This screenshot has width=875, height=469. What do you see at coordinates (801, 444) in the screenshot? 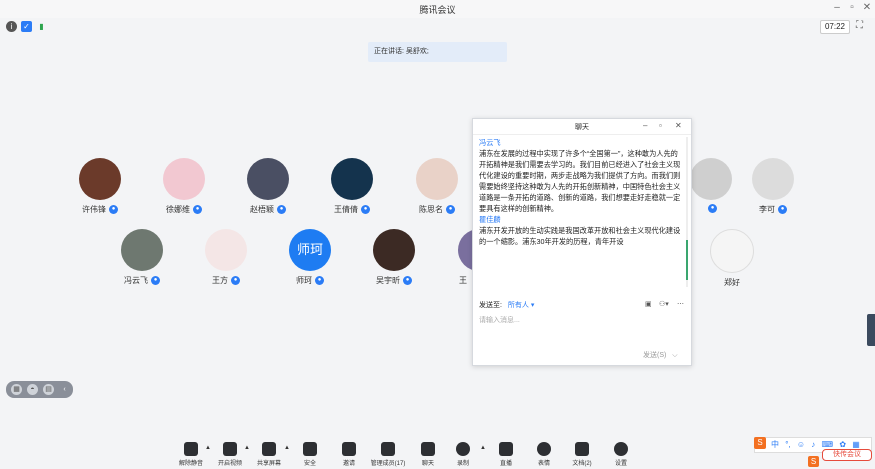
I see `emoji-icon: ☺` at bounding box center [801, 444].